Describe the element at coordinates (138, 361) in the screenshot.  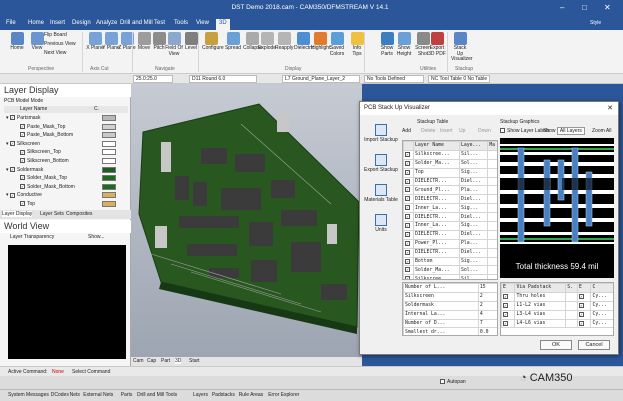
I see `canvas-tab-cam: Cam` at that location.